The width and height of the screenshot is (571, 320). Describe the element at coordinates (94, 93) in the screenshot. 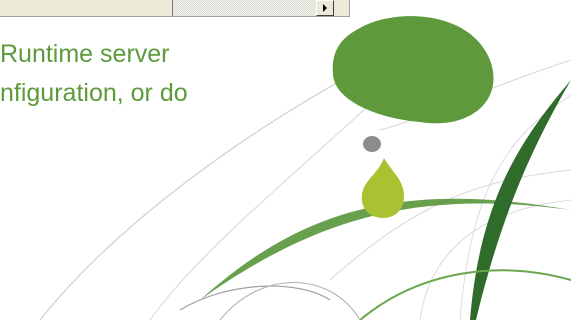

I see `slide-text-line-2: nfiguration, or do` at that location.